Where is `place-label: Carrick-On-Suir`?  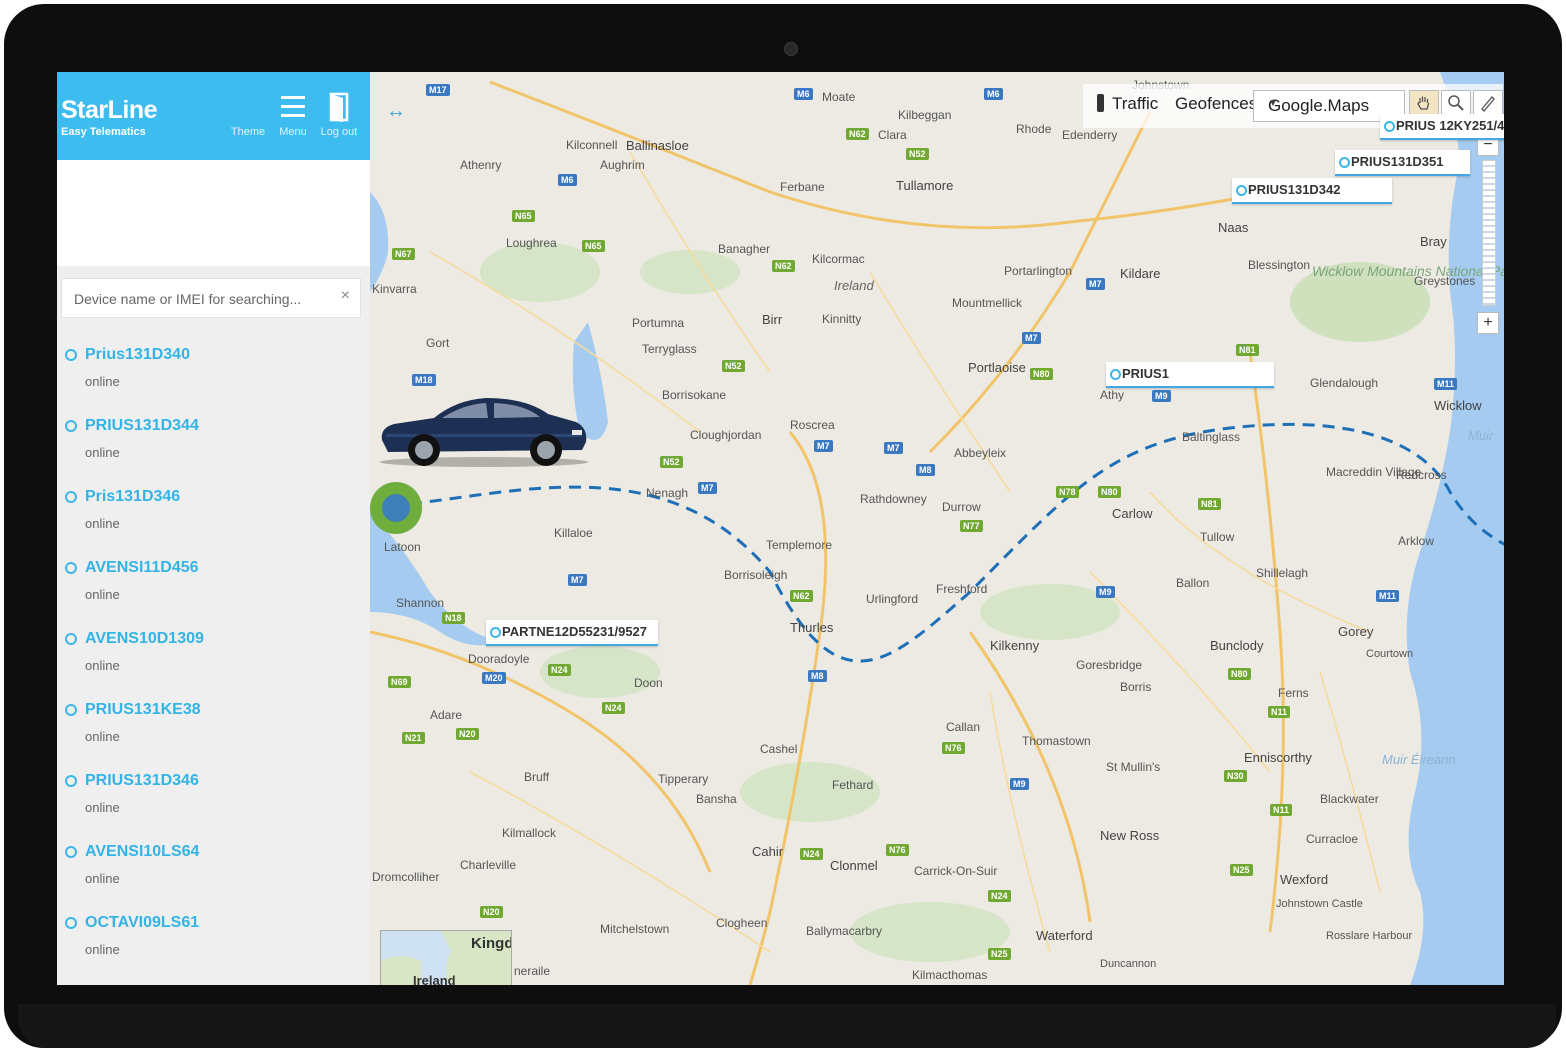 place-label: Carrick-On-Suir is located at coordinates (956, 871).